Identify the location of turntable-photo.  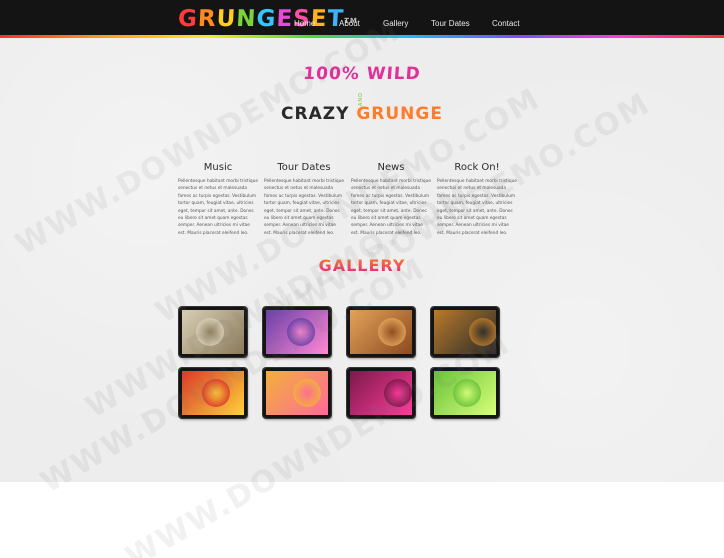
(213, 332).